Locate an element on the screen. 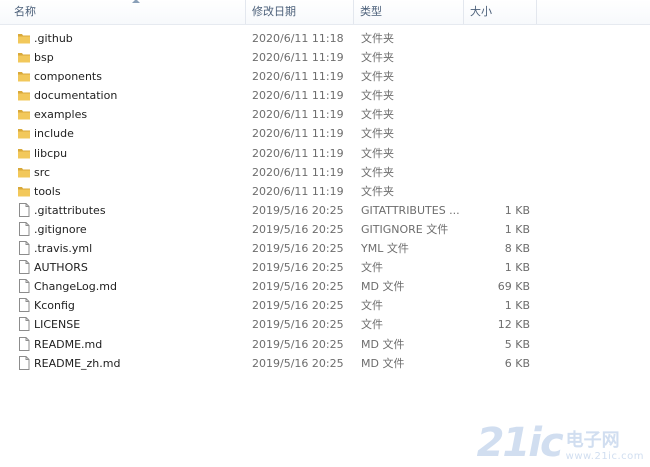 The width and height of the screenshot is (650, 467). file-row: README.md 2019/5/16 20:25 MD 文件 5 KB is located at coordinates (325, 344).